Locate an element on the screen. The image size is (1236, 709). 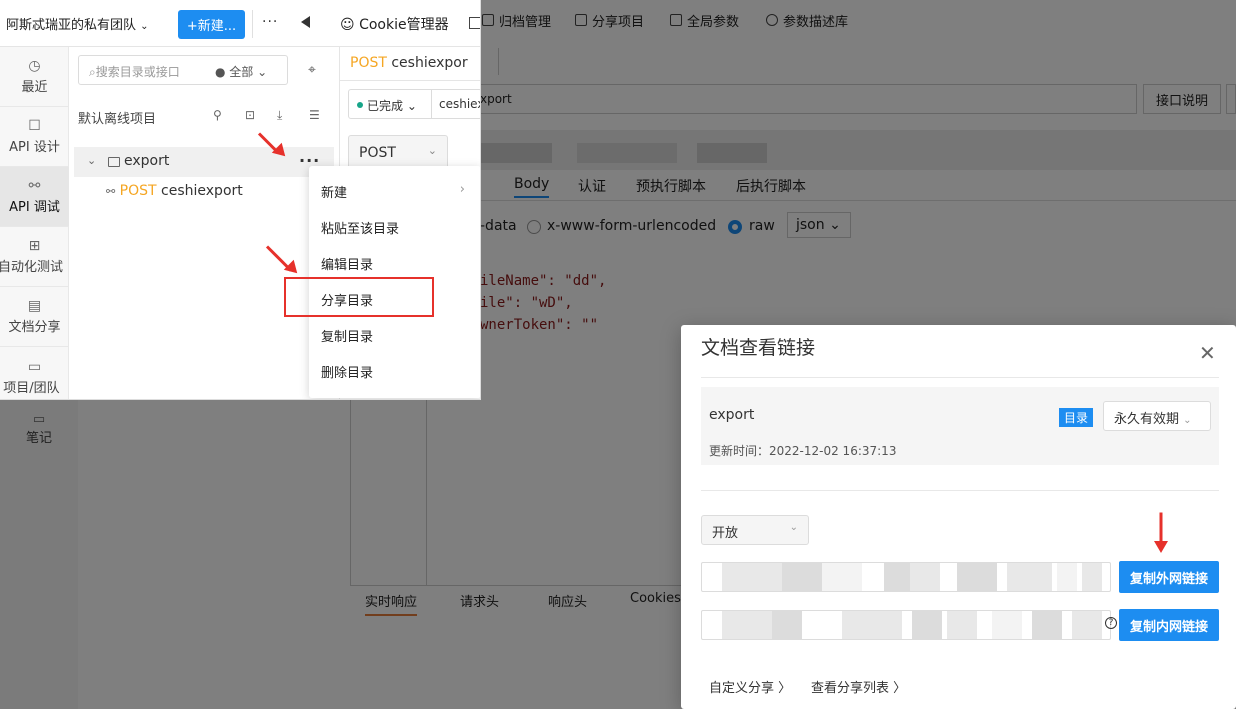
top-bar: 阿斯忒瑞亚的私有团队 ⌄ +新建... ··· ☺ Cookie管理器 is located at coordinates (240, 23).